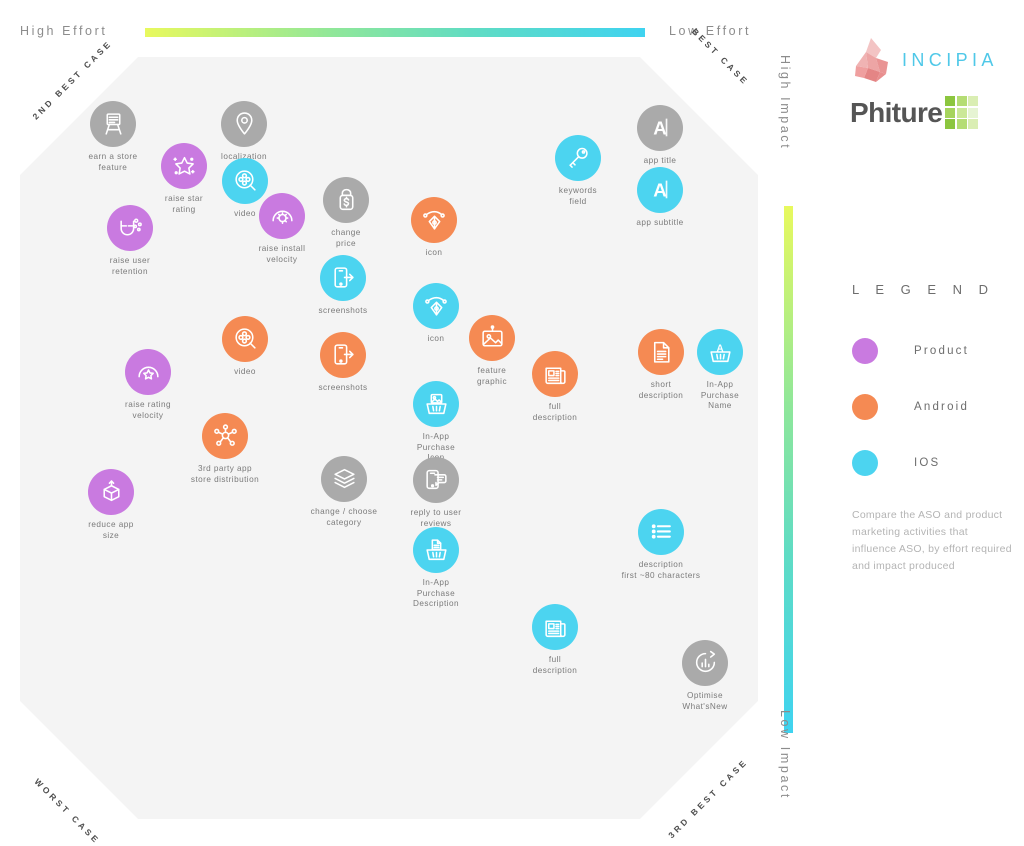 Image resolution: width=1024 pixels, height=846 pixels. I want to click on legend-item-ios: IOS, so click(937, 463).